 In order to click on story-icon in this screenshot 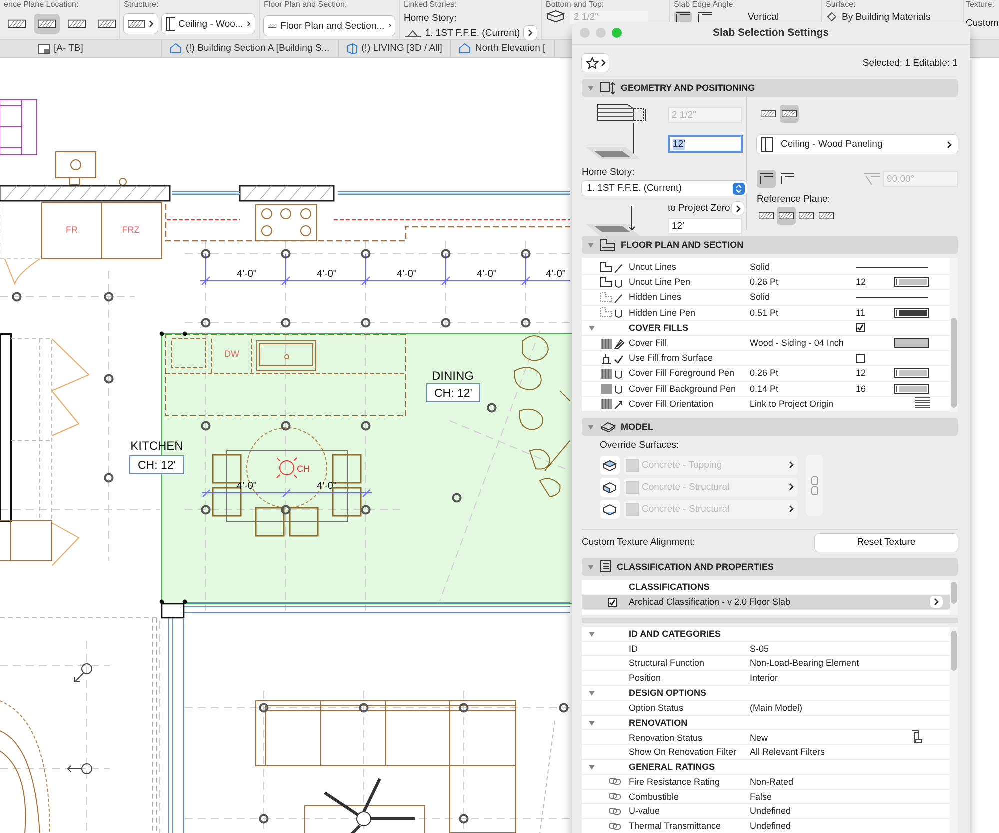, I will do `click(413, 33)`.